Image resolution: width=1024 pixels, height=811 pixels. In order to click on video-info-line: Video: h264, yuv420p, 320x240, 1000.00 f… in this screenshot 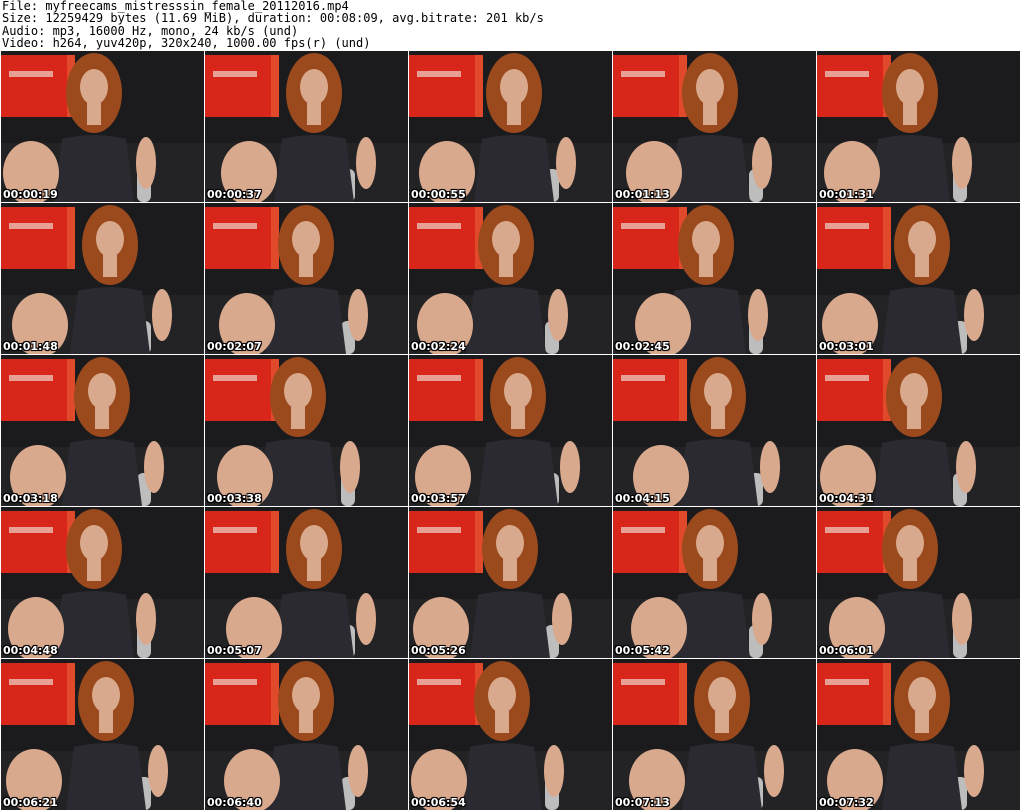, I will do `click(186, 42)`.